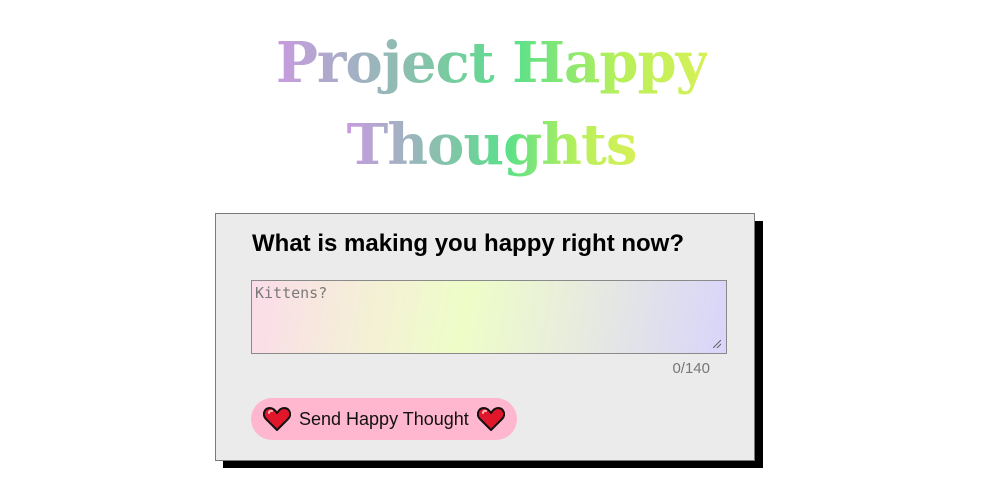 This screenshot has width=983, height=501. What do you see at coordinates (492, 145) in the screenshot?
I see `title-line-2: Thoughts` at bounding box center [492, 145].